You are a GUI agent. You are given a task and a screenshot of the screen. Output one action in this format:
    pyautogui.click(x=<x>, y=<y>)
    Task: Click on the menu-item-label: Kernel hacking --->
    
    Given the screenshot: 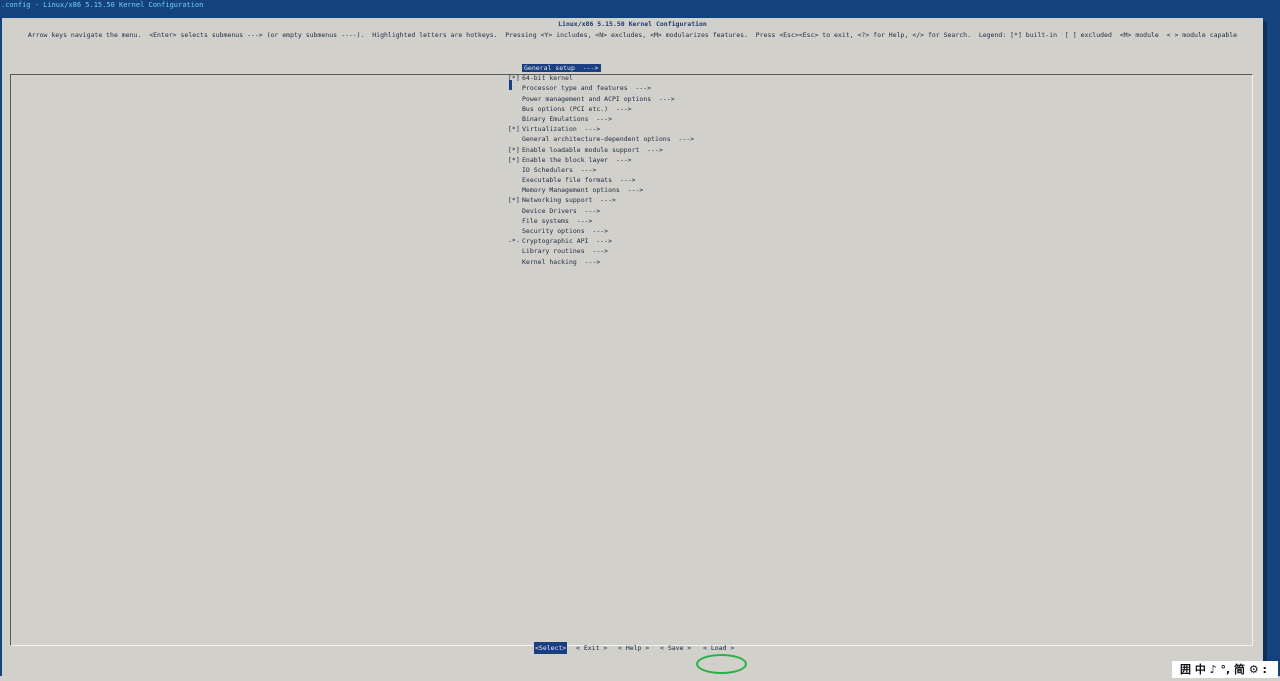 What is the action you would take?
    pyautogui.click(x=561, y=261)
    